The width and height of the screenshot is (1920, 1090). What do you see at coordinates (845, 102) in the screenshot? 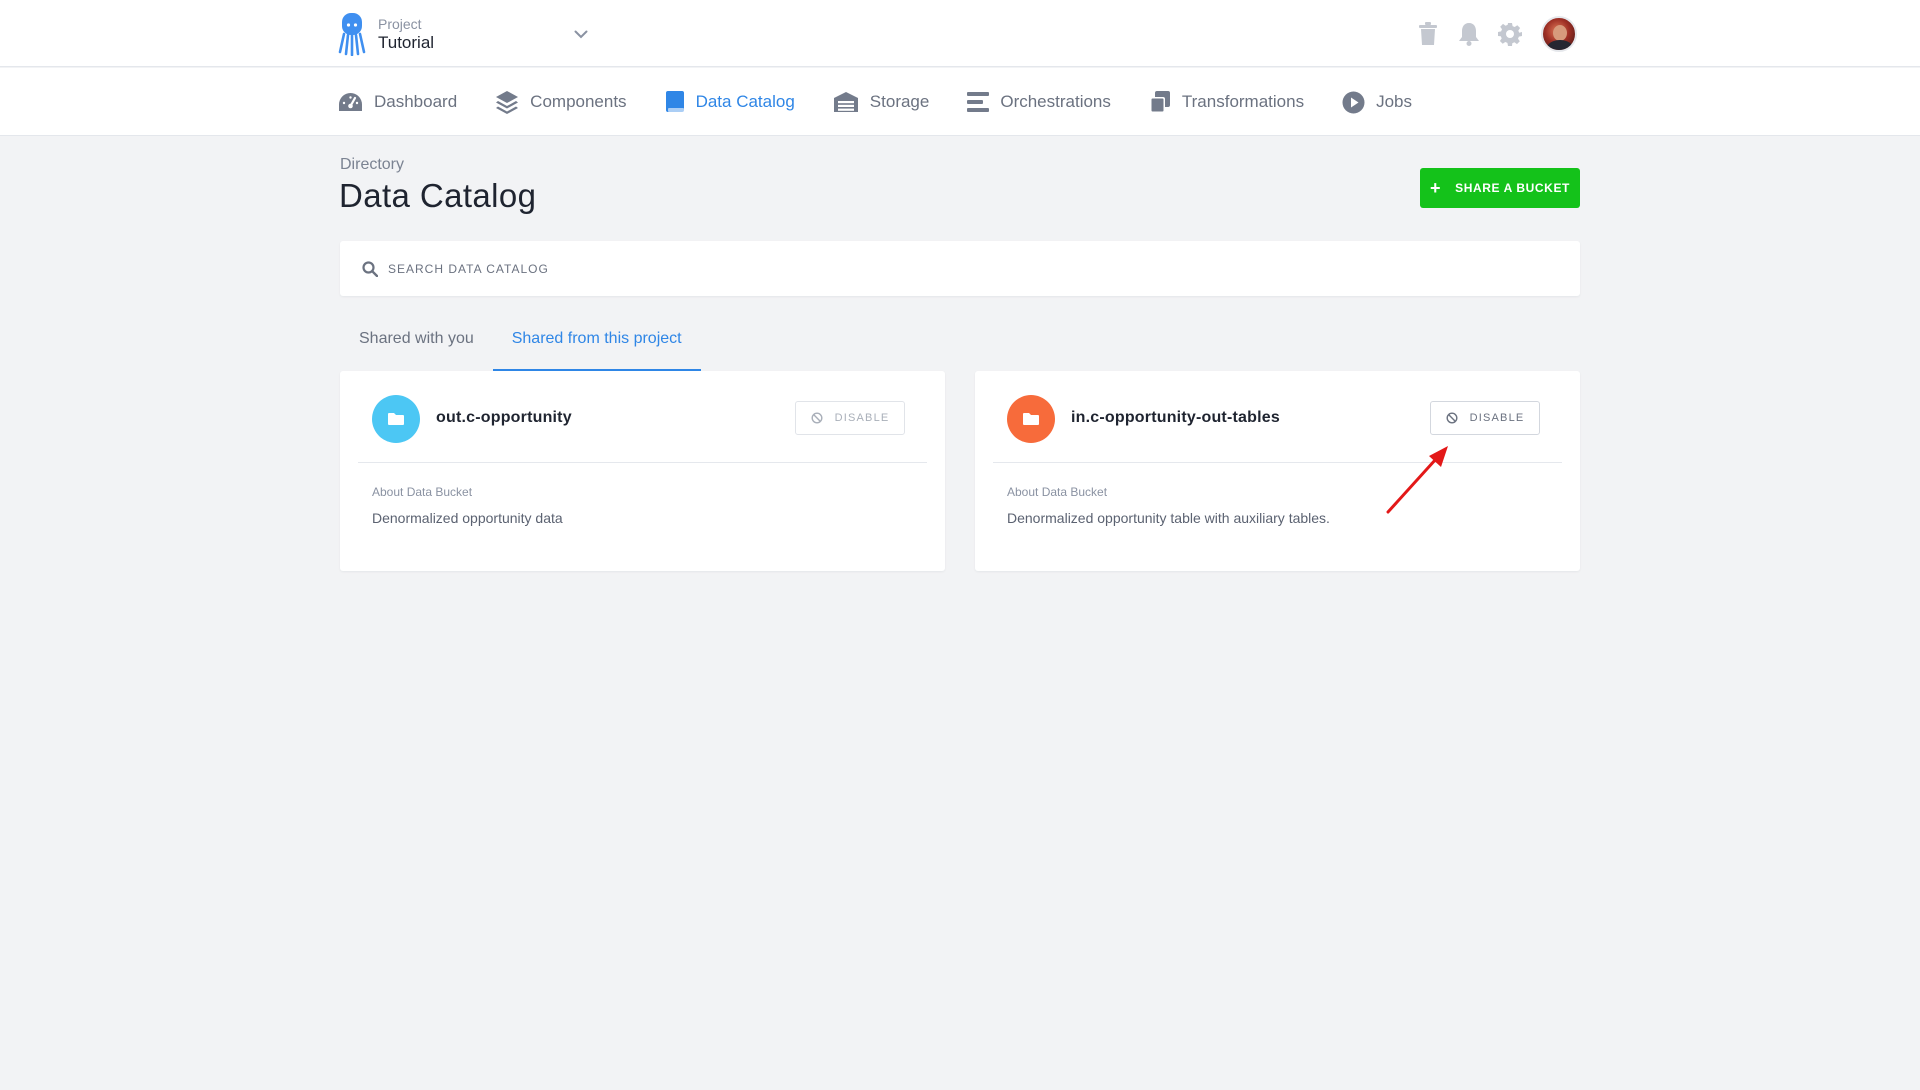
I see `warehouse-icon` at bounding box center [845, 102].